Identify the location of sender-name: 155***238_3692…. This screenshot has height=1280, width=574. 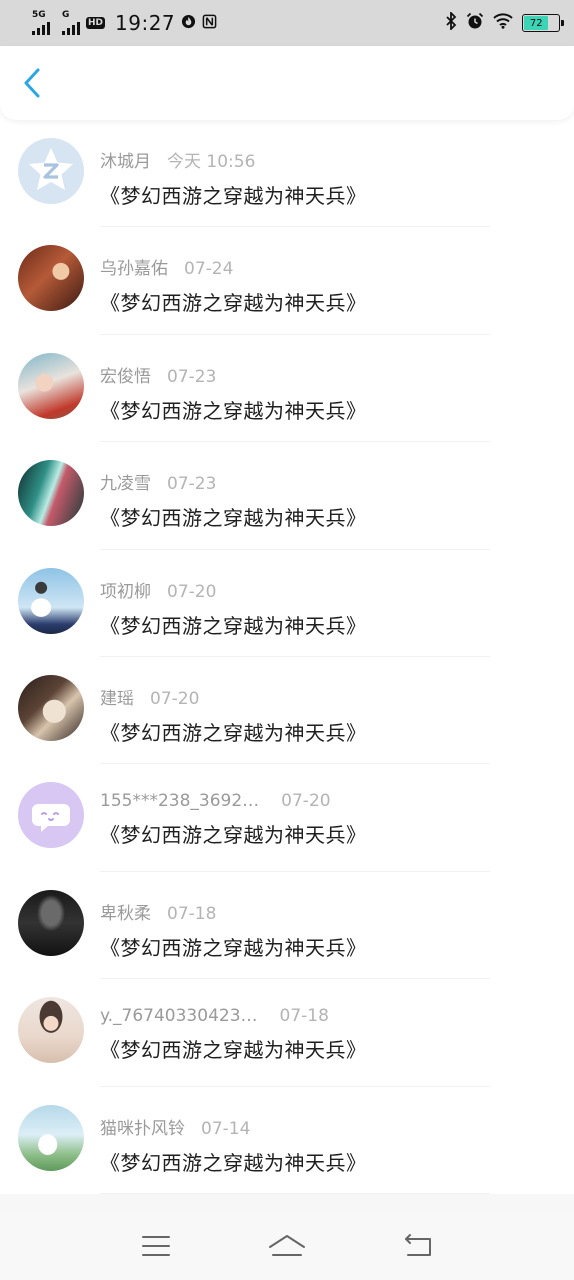
(180, 801).